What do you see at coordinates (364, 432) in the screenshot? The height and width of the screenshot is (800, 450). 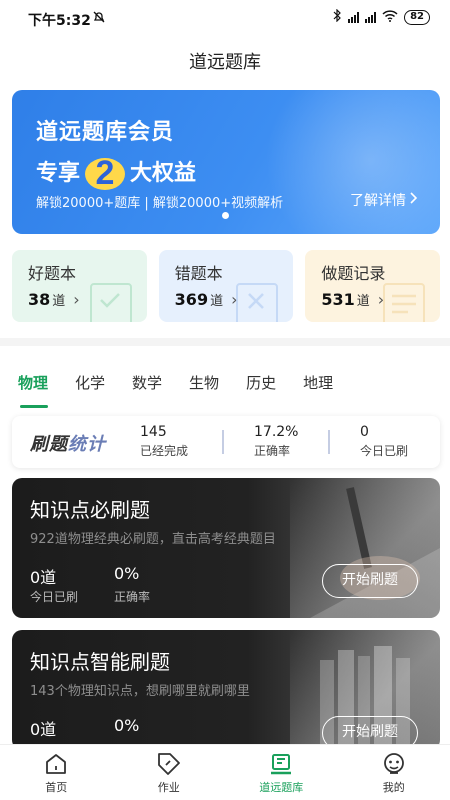 I see `stat-value: 0` at bounding box center [364, 432].